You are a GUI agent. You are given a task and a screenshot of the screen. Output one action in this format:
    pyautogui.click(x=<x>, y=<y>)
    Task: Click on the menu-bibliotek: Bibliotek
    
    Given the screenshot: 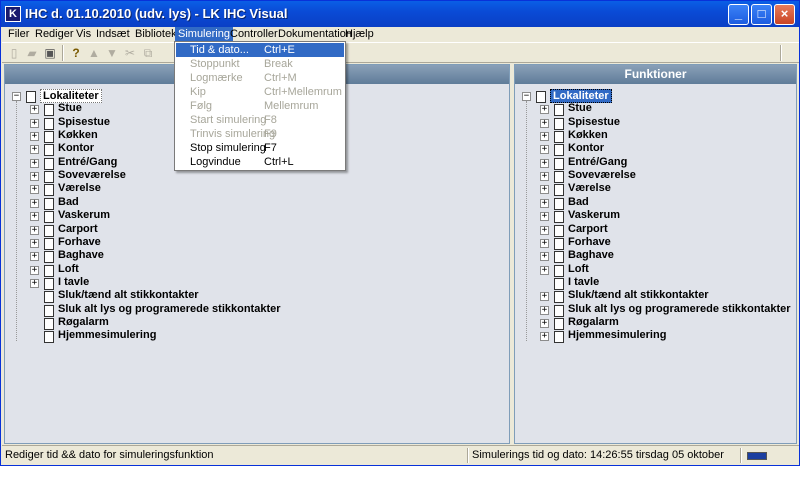 What is the action you would take?
    pyautogui.click(x=156, y=34)
    